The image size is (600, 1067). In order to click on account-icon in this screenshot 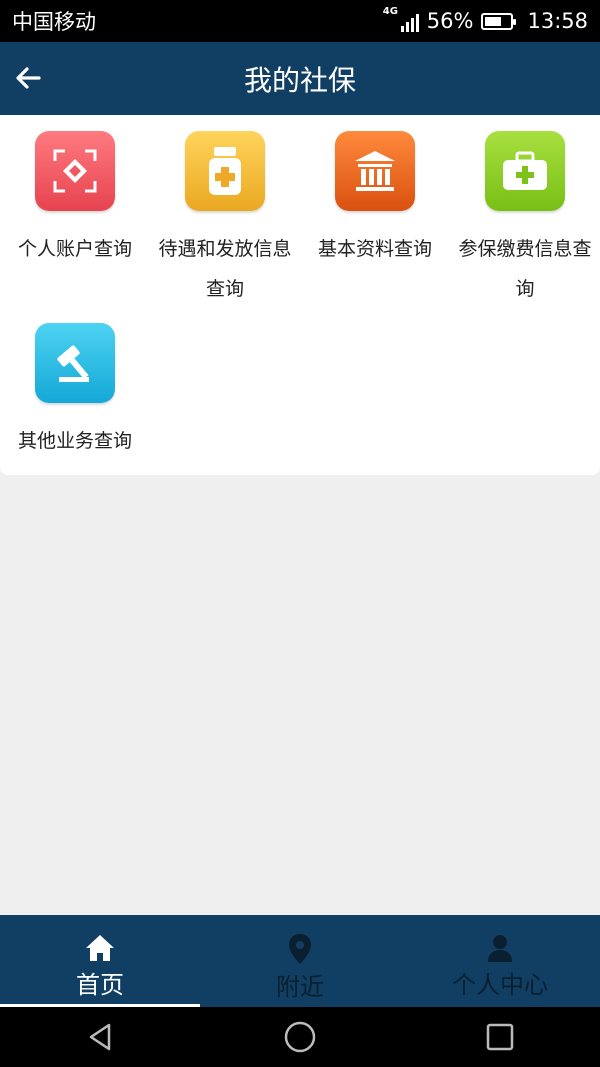, I will do `click(75, 171)`.